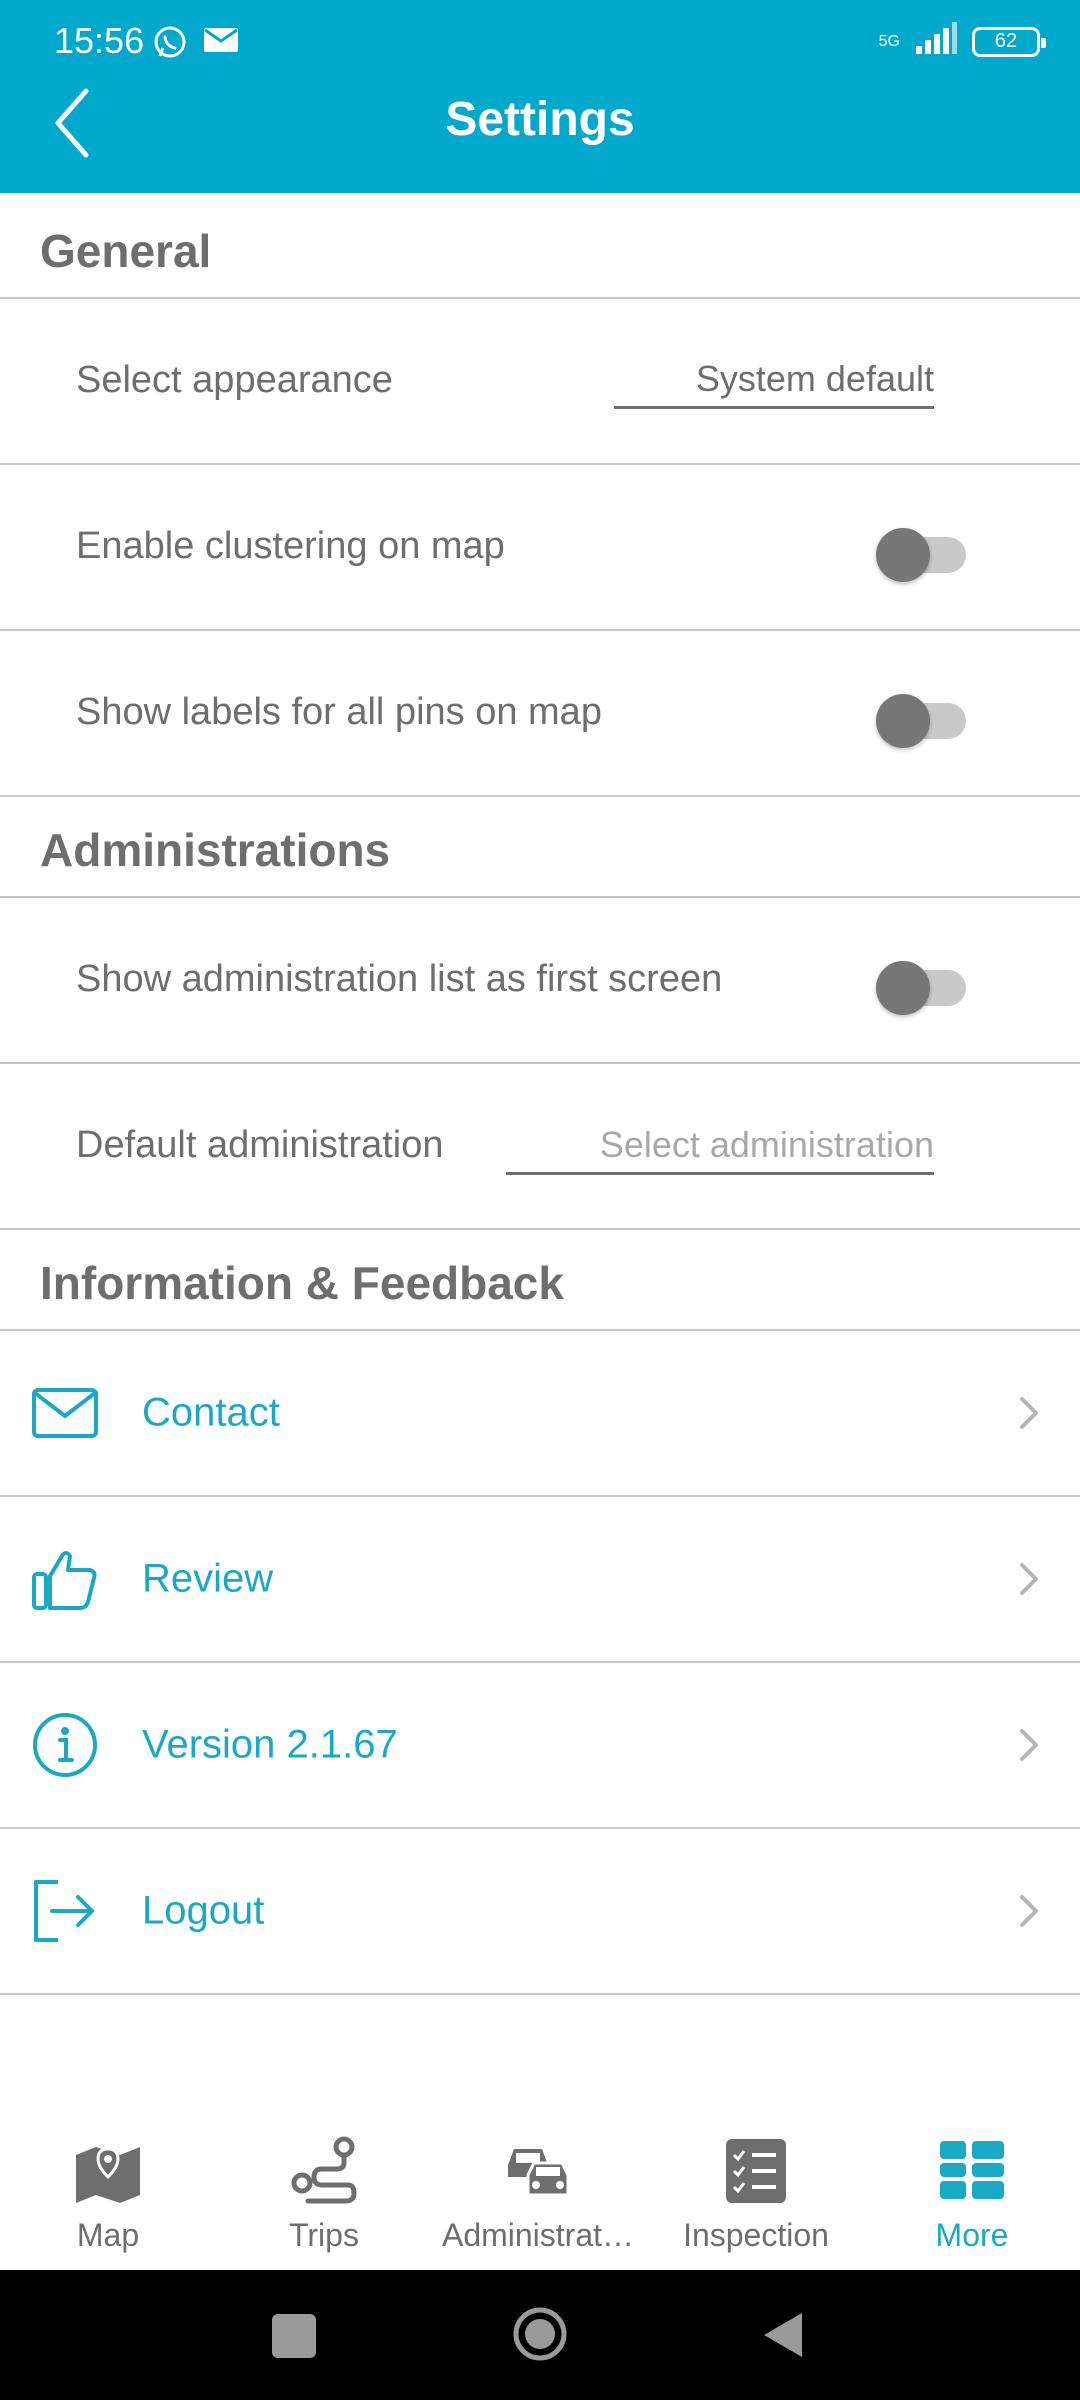  What do you see at coordinates (108, 2171) in the screenshot?
I see `map-icon` at bounding box center [108, 2171].